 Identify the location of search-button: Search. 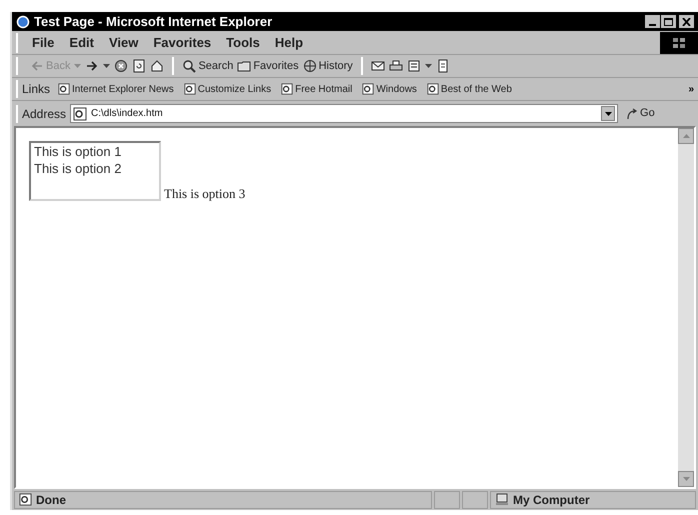
(208, 66).